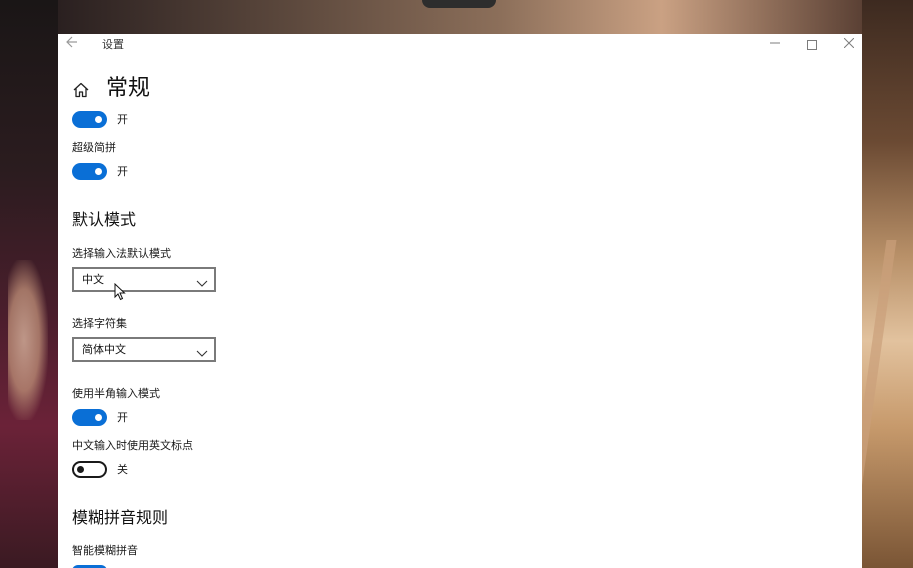  Describe the element at coordinates (122, 469) in the screenshot. I see `english-punct-state: 关` at that location.